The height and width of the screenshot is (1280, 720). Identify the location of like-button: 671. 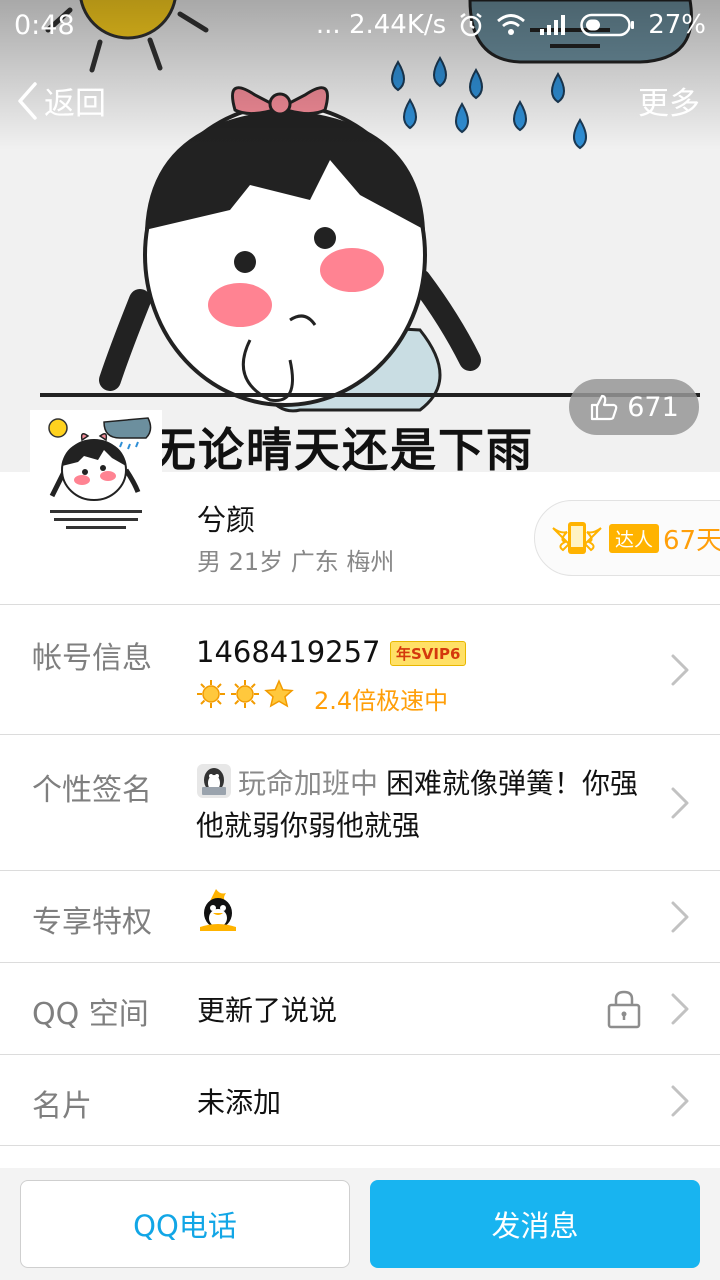
(634, 407).